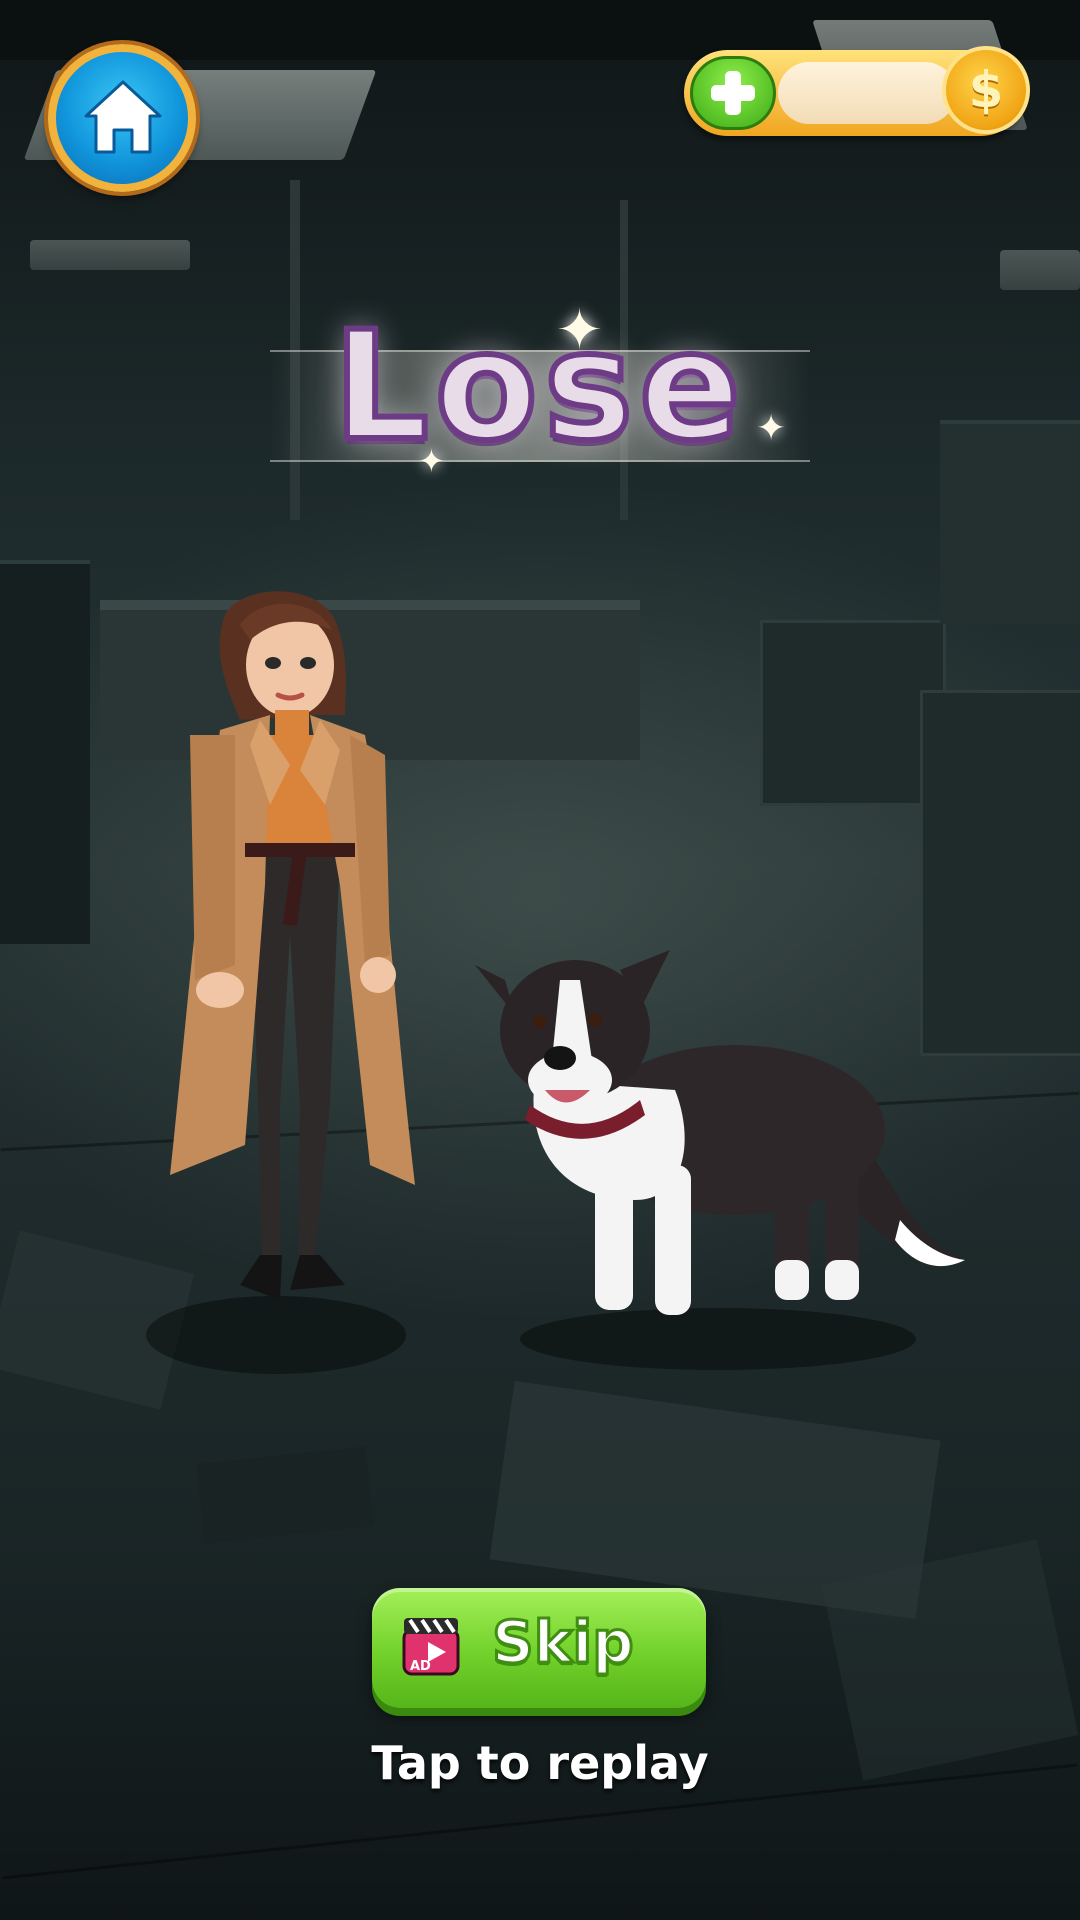 The height and width of the screenshot is (1920, 1080). I want to click on floor-debris, so click(285, 1495).